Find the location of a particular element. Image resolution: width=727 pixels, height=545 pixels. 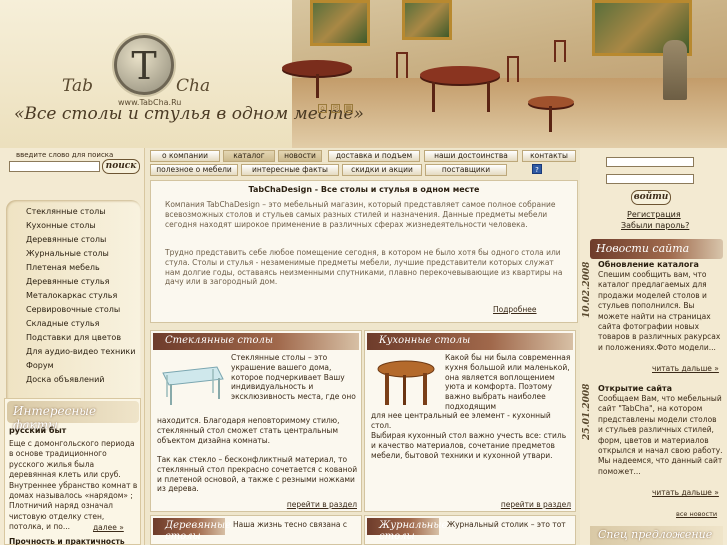

search-button: поиск is located at coordinates (121, 166).